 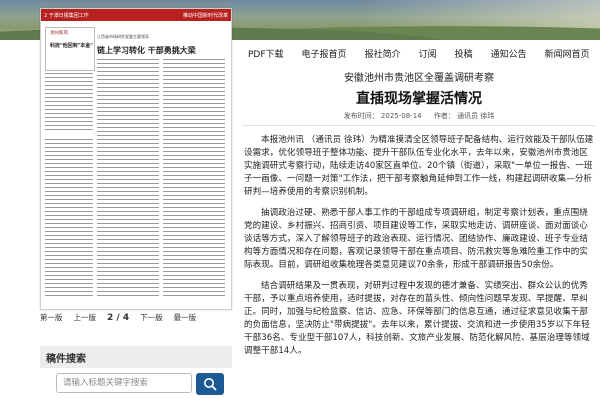 I want to click on article-title: 直插现场掌握活情况, so click(x=419, y=99).